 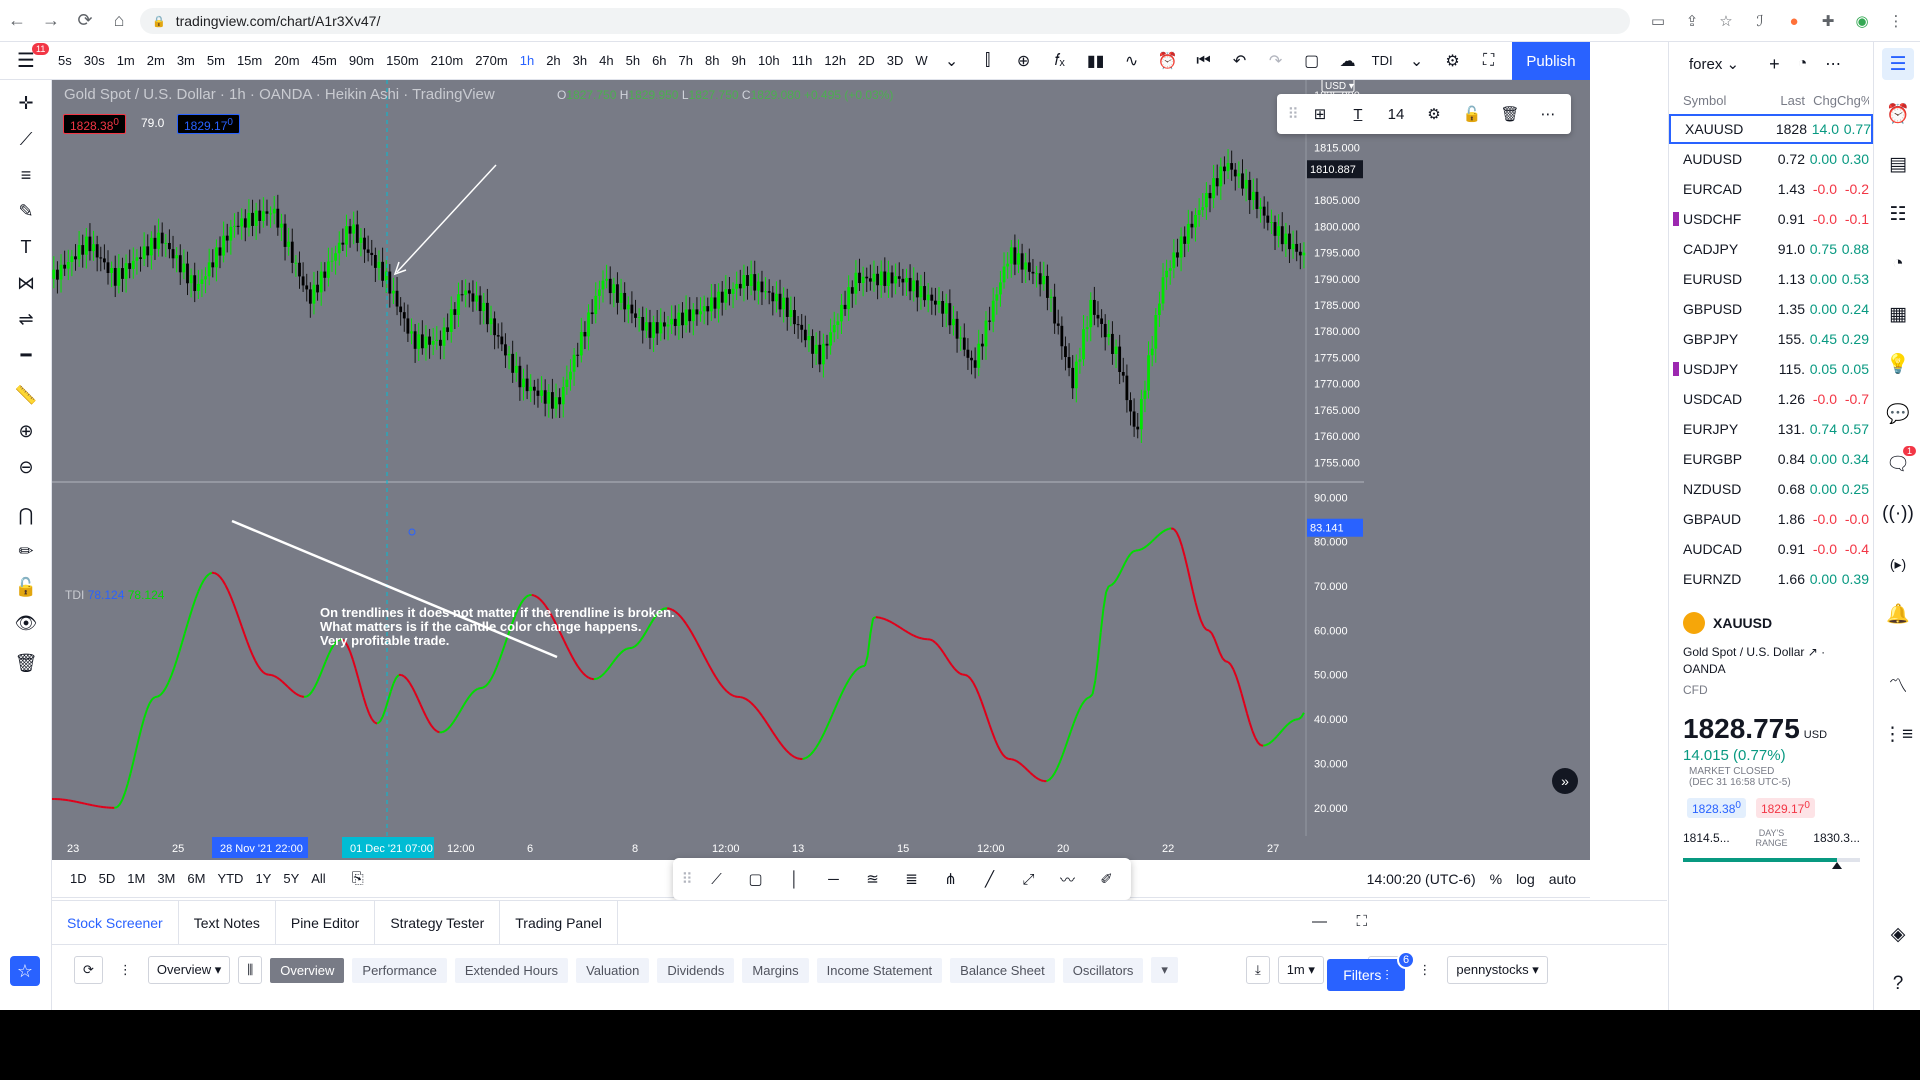 I want to click on redo-icon: ↷, so click(x=1276, y=61).